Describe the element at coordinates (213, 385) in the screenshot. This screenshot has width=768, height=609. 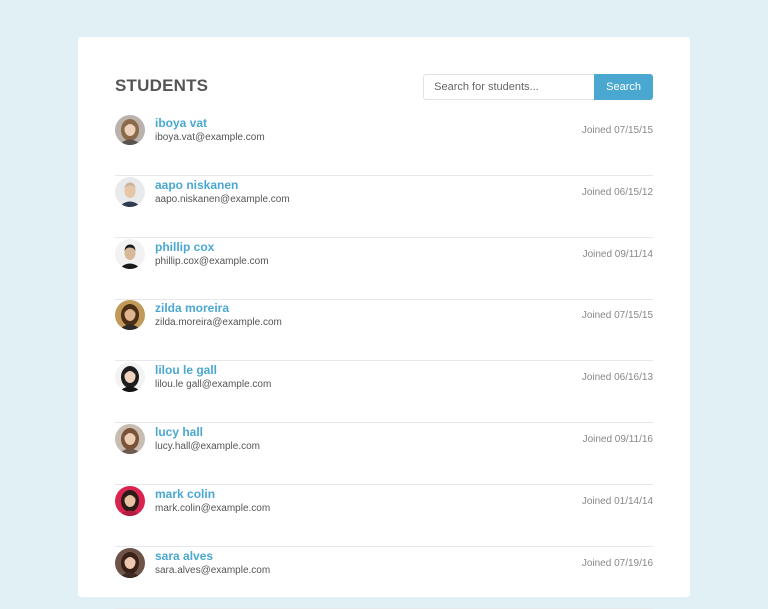
I see `student-email: lilou.le gall@example.com` at that location.